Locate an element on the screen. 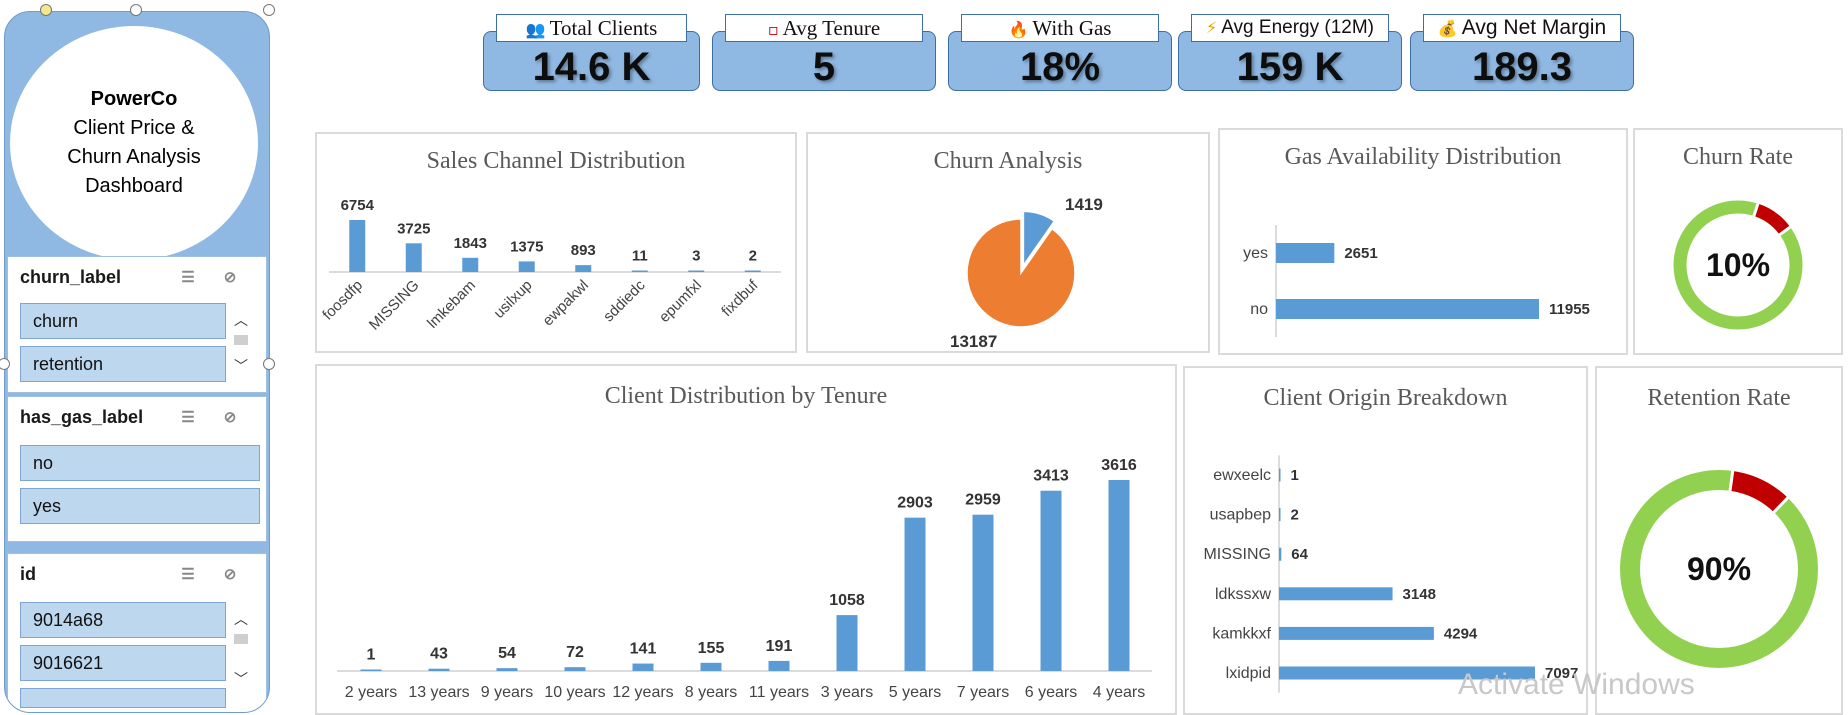  kpi-label-box: ▫ Avg Tenure is located at coordinates (824, 28).